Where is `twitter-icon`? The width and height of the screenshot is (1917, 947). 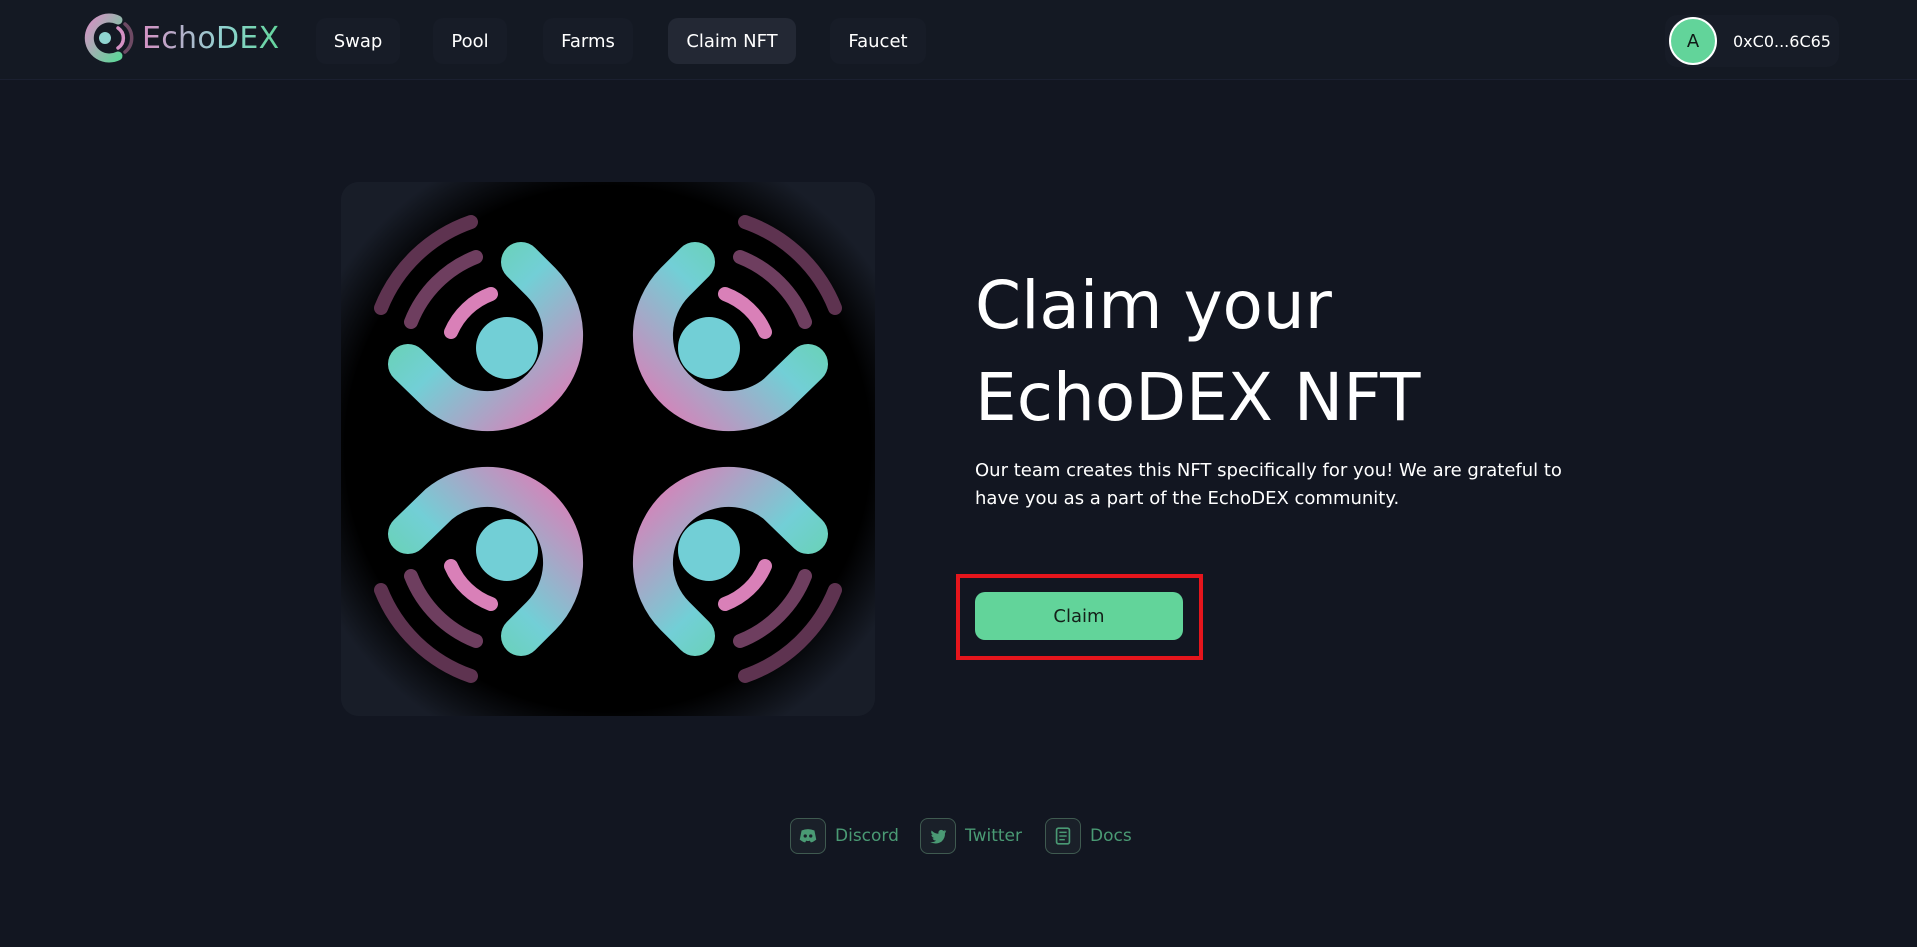 twitter-icon is located at coordinates (938, 836).